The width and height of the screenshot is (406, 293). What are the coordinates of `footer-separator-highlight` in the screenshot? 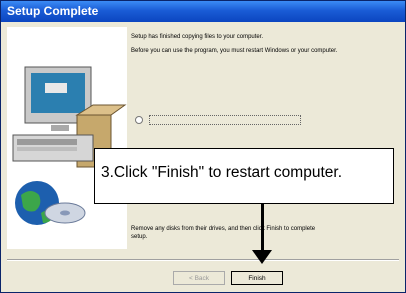 It's located at (203, 260).